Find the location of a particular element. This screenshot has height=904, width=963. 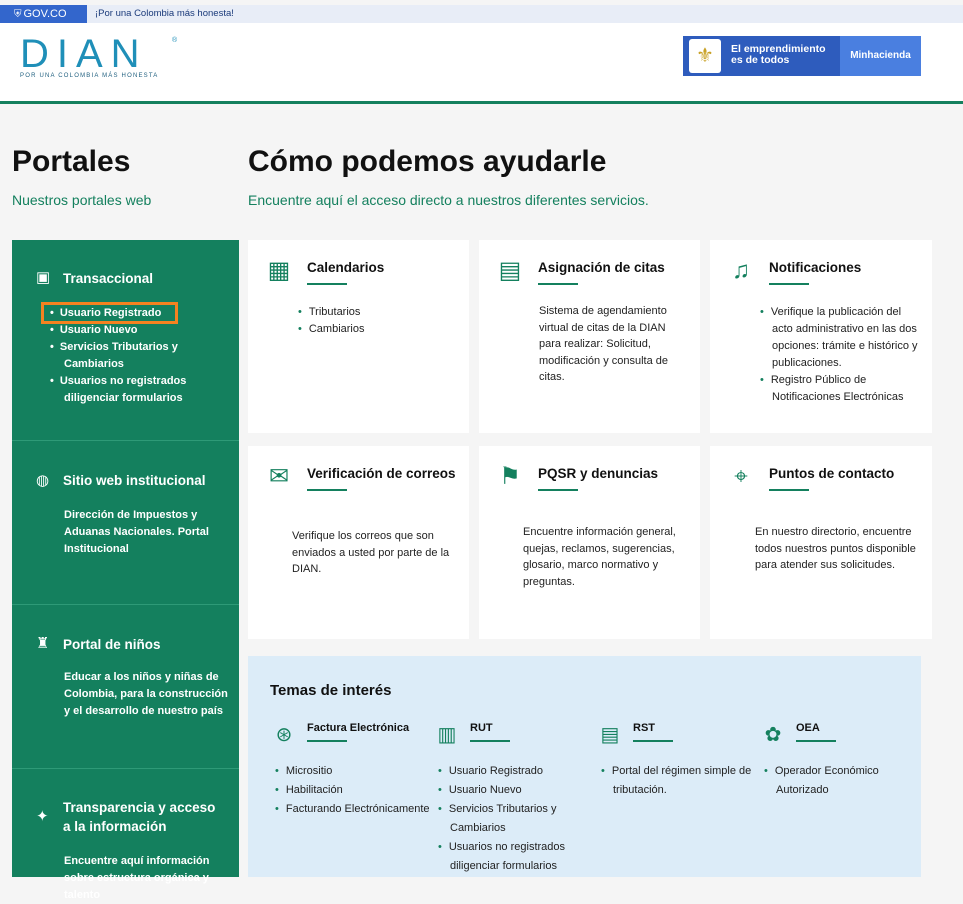

tema-title: Factura Electrónica is located at coordinates (358, 728).